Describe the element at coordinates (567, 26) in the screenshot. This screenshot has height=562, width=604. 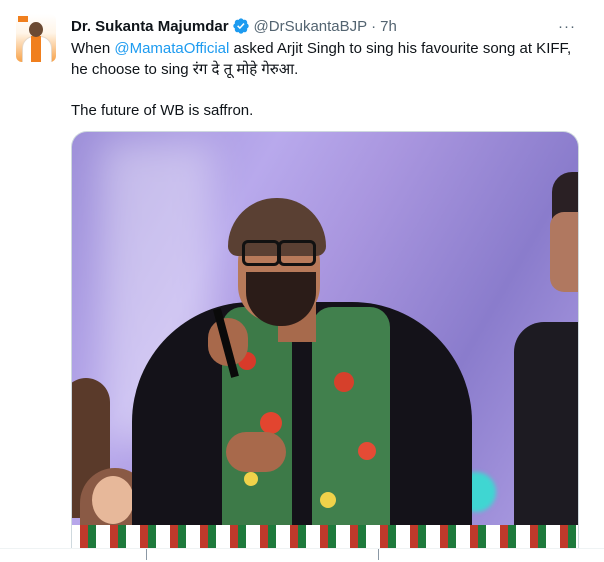
I see `more-options-icon: ···` at that location.